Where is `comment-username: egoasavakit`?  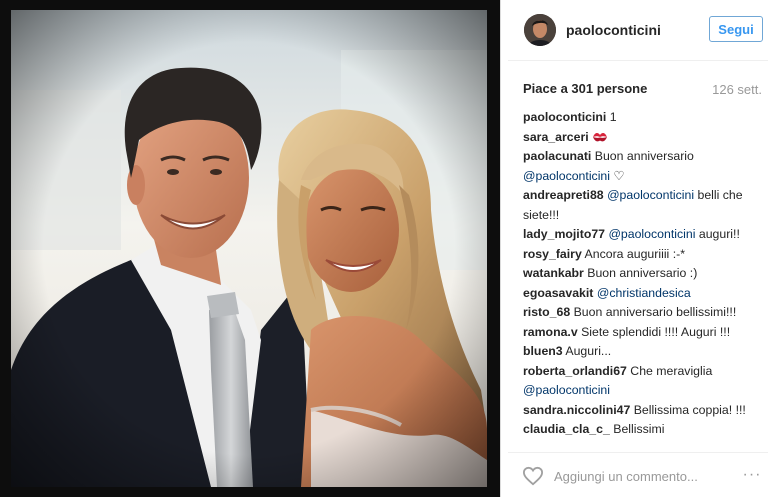 comment-username: egoasavakit is located at coordinates (558, 293).